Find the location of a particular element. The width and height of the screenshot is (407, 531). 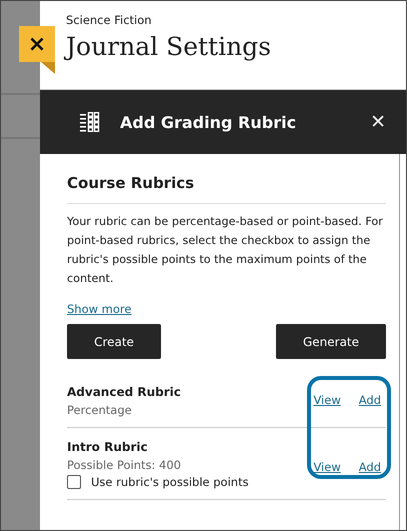

create-button: Create is located at coordinates (114, 341).